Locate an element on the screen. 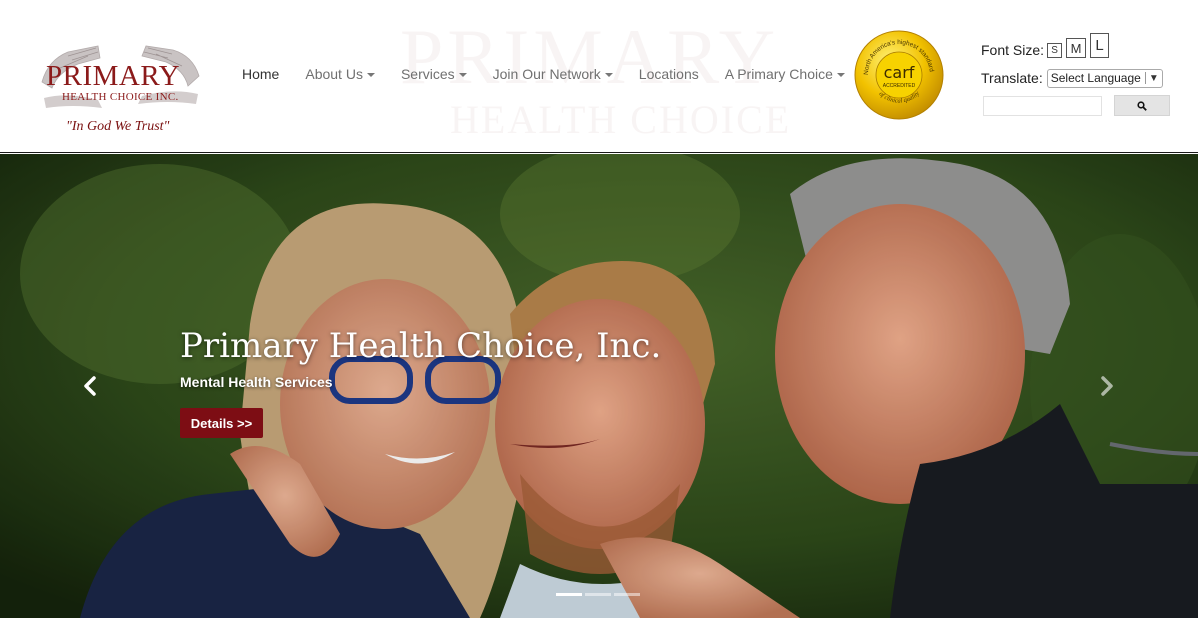 This screenshot has width=1198, height=618. font-size-controls: Font Size: S M L is located at coordinates (1047, 44).